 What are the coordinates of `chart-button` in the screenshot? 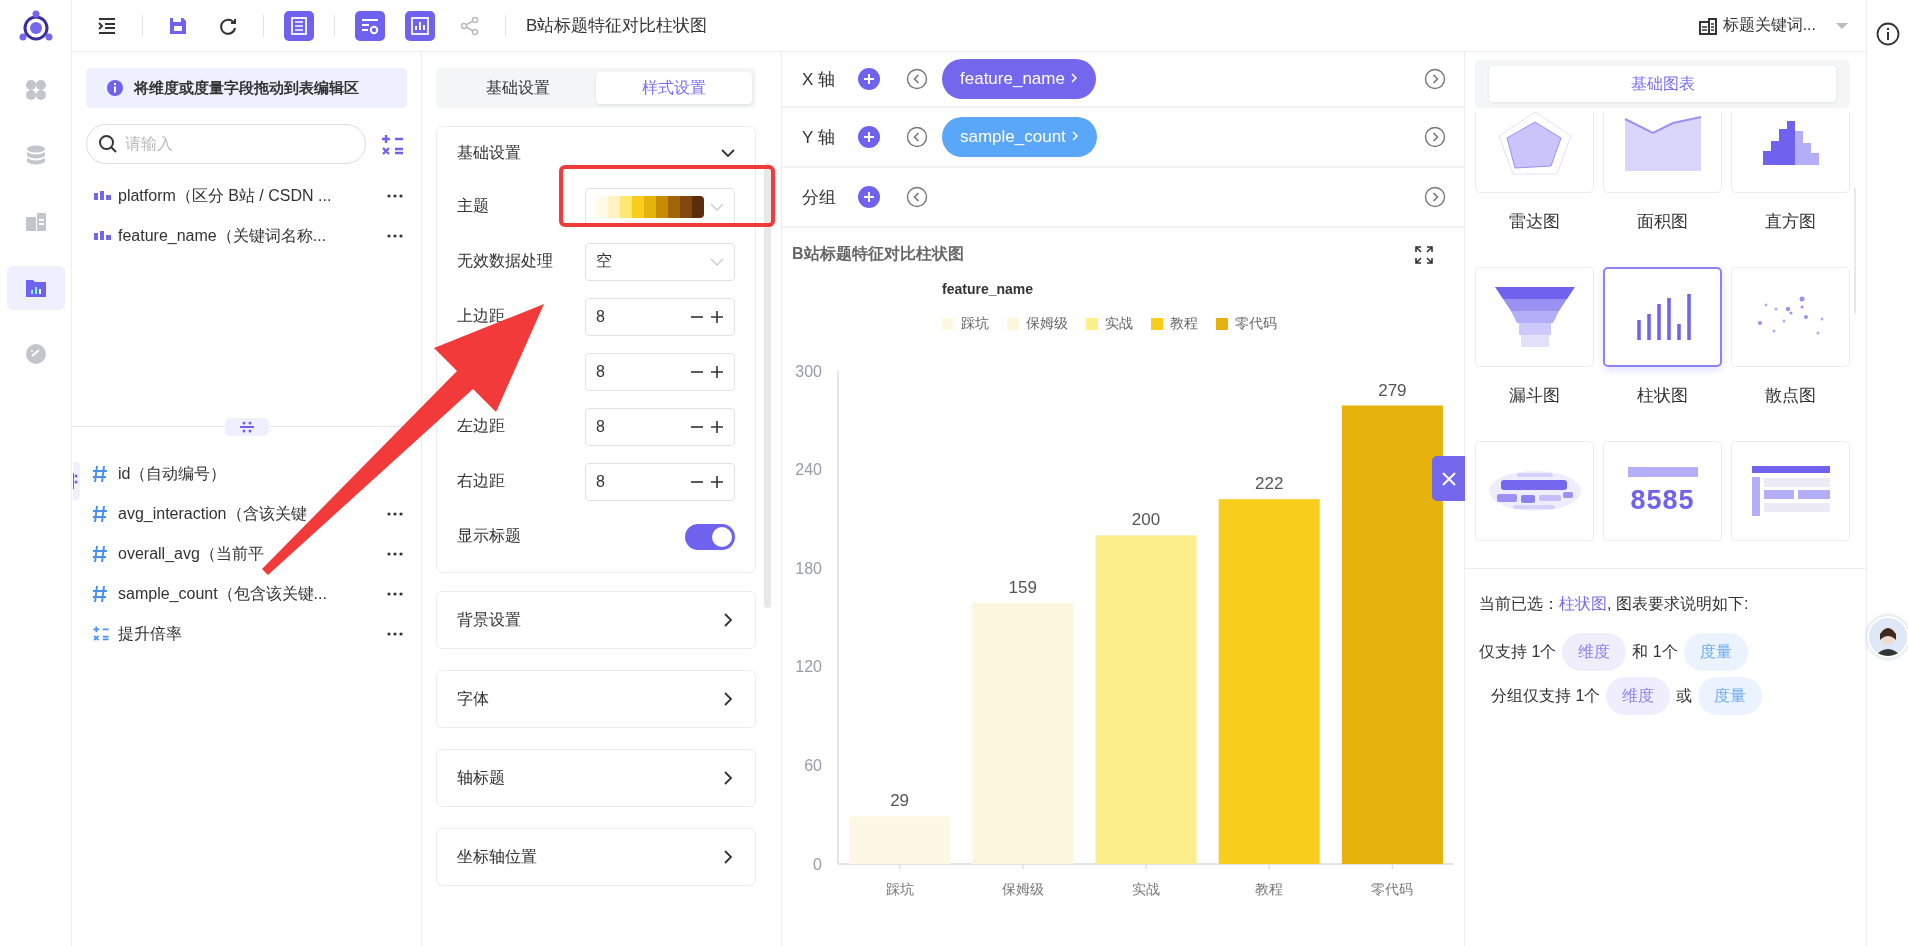 It's located at (420, 25).